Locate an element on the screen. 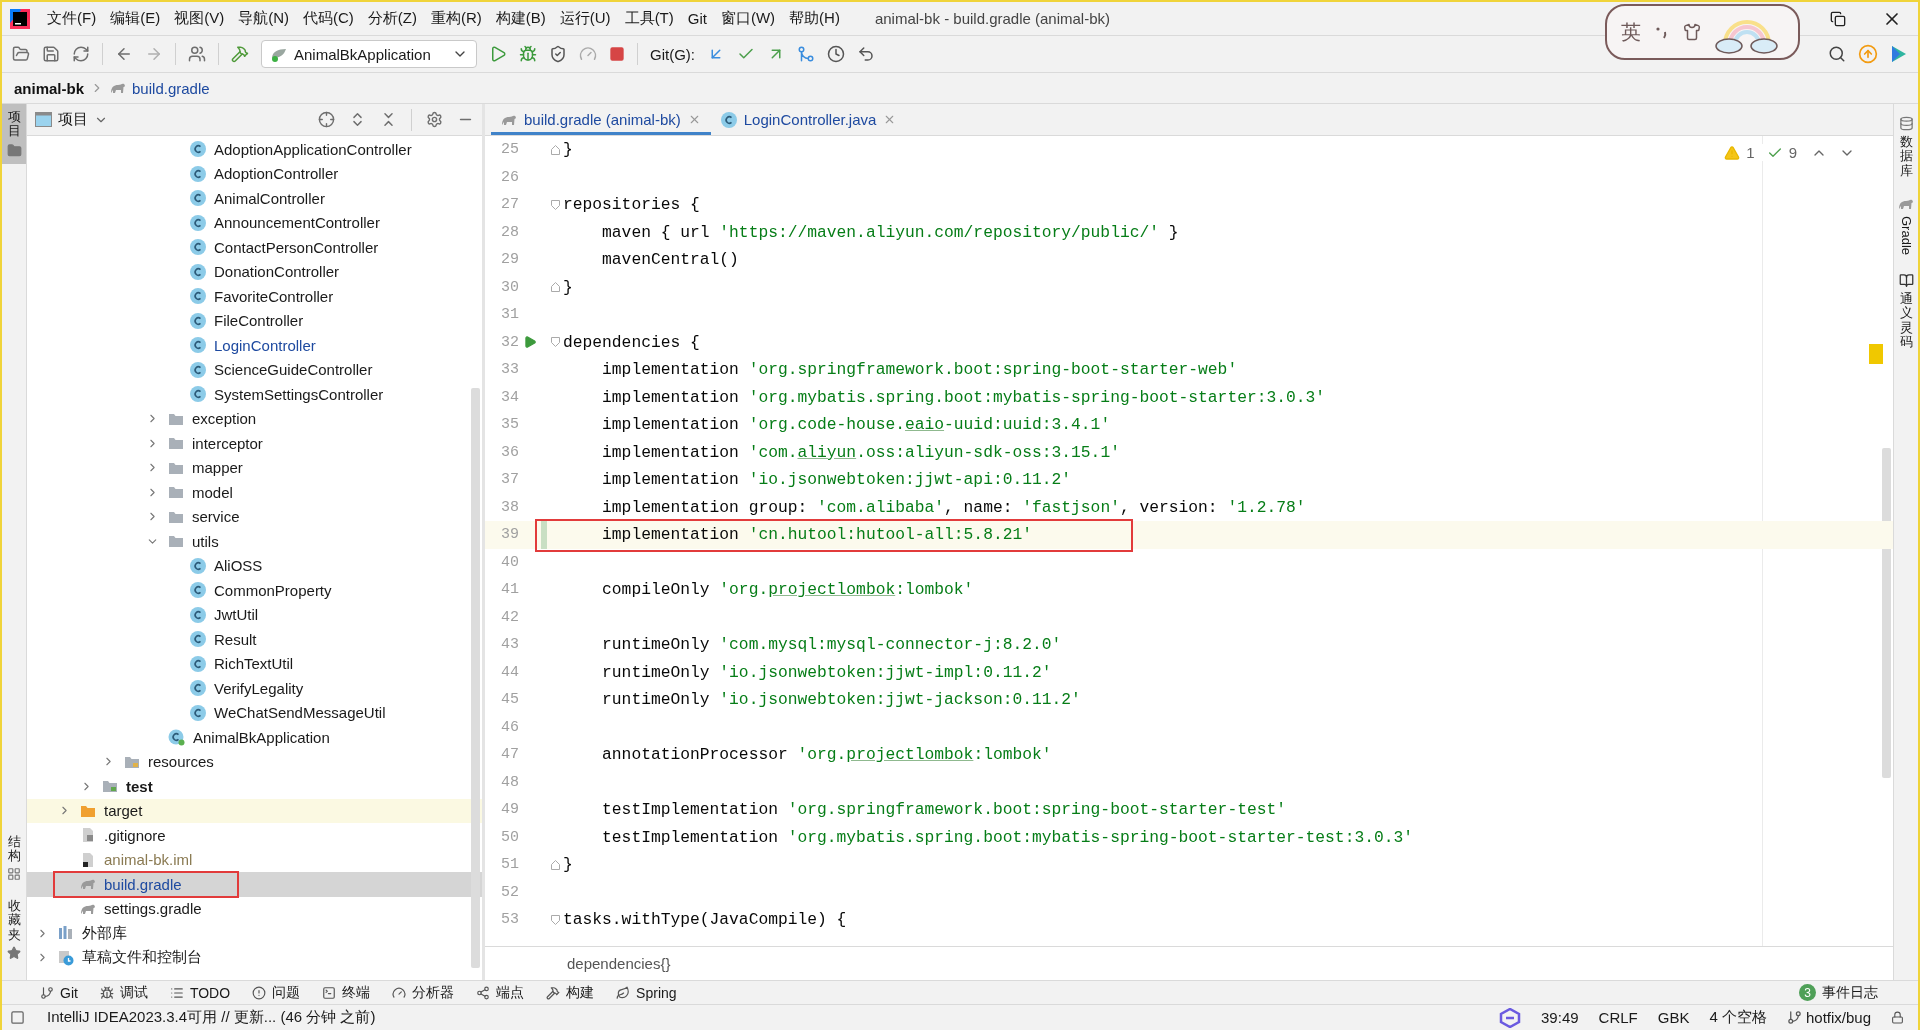  menu-item: 文件(F) is located at coordinates (72, 18).